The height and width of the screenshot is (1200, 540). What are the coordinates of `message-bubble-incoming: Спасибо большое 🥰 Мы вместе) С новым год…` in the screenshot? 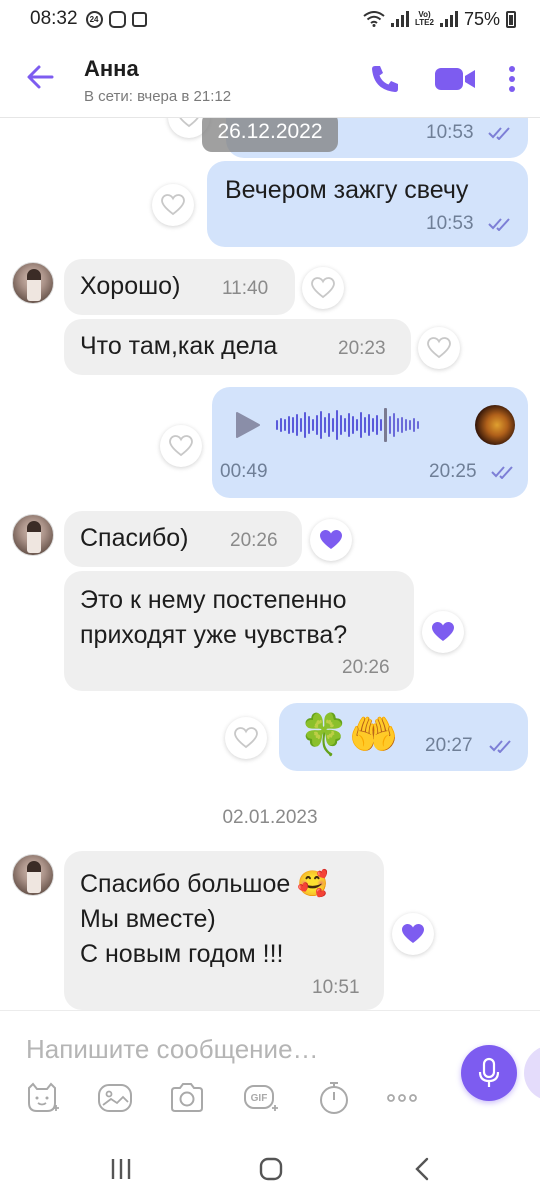 It's located at (224, 930).